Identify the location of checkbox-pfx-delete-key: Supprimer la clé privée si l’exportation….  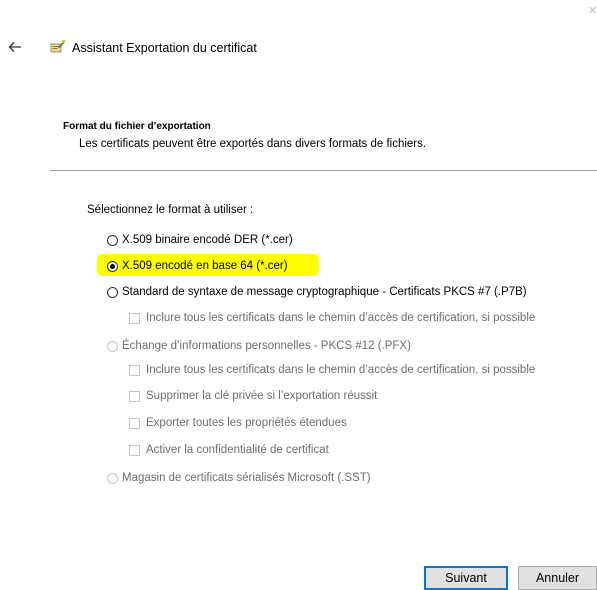
(253, 396).